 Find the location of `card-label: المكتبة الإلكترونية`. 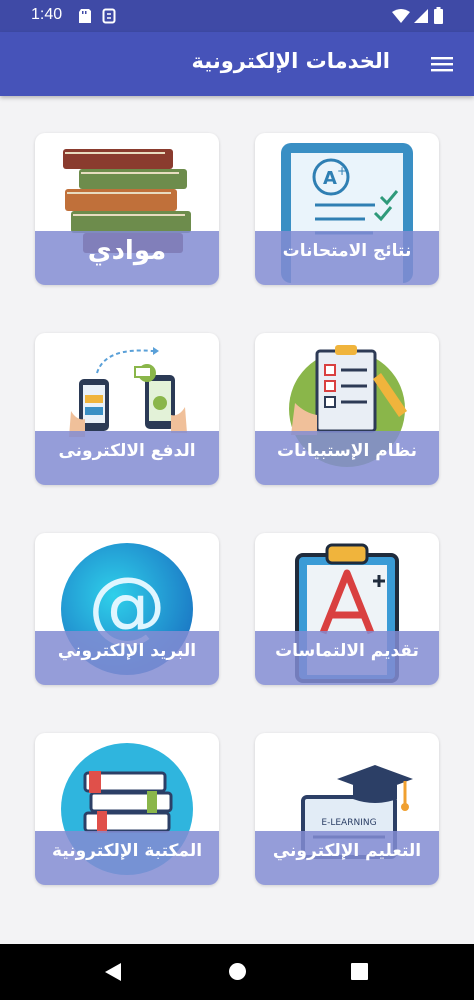

card-label: المكتبة الإلكترونية is located at coordinates (127, 851).